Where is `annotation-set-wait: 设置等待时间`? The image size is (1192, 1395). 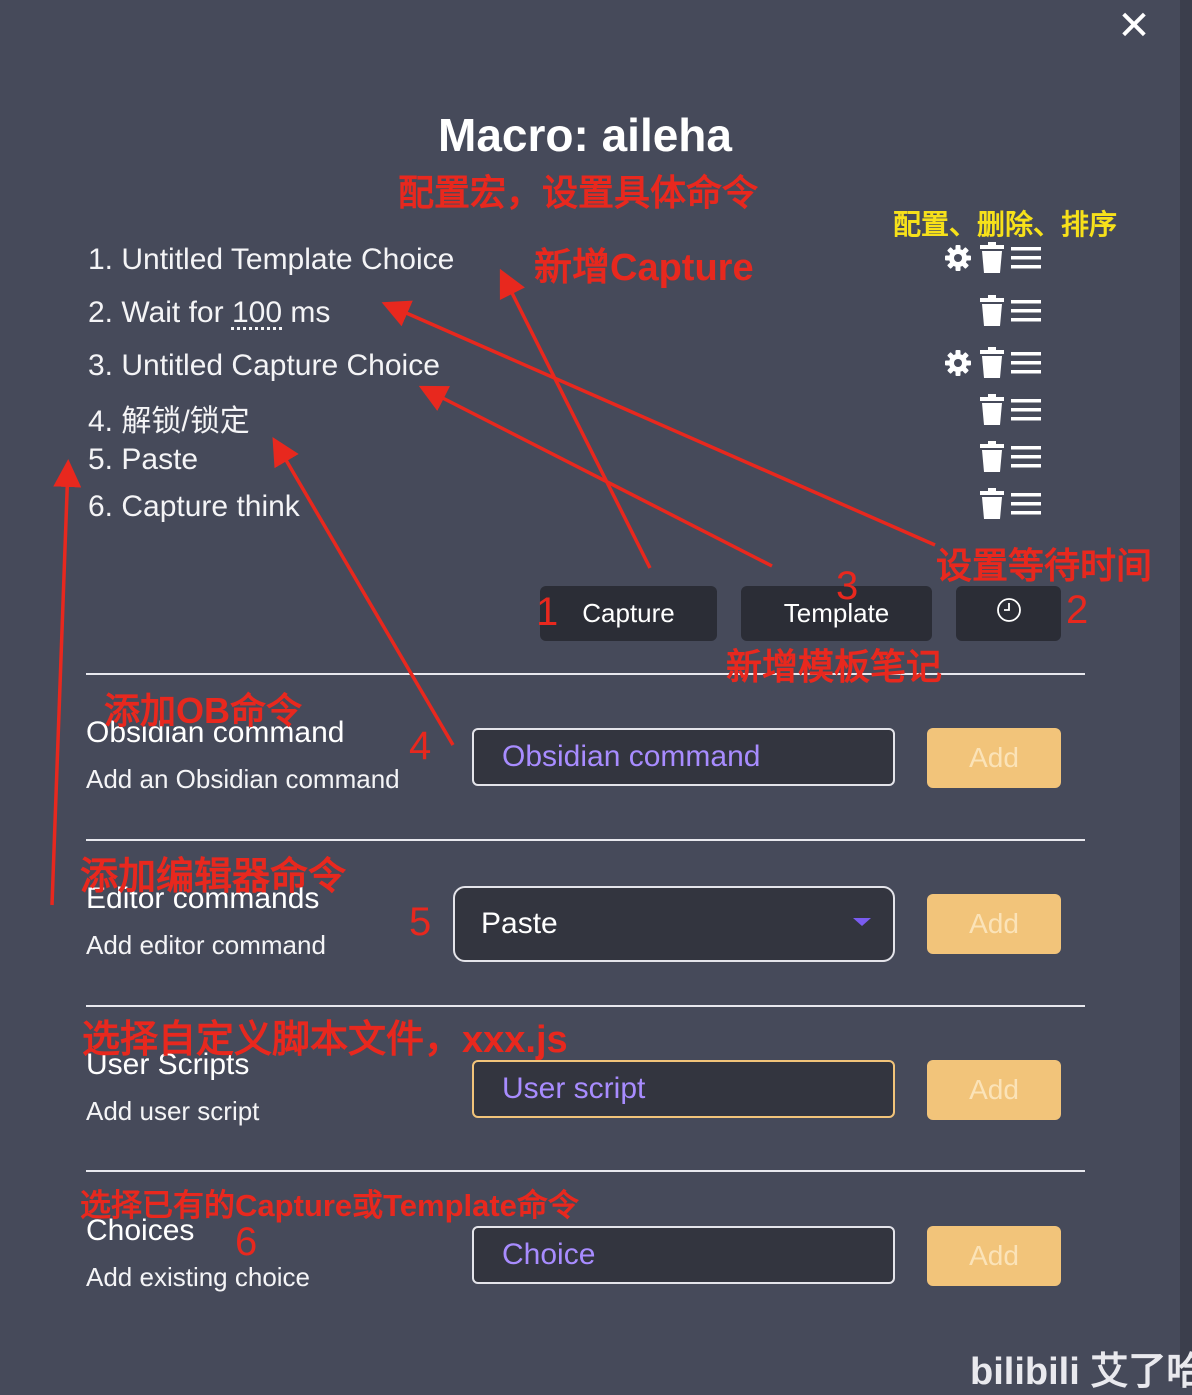
annotation-set-wait: 设置等待时间 is located at coordinates (1044, 565).